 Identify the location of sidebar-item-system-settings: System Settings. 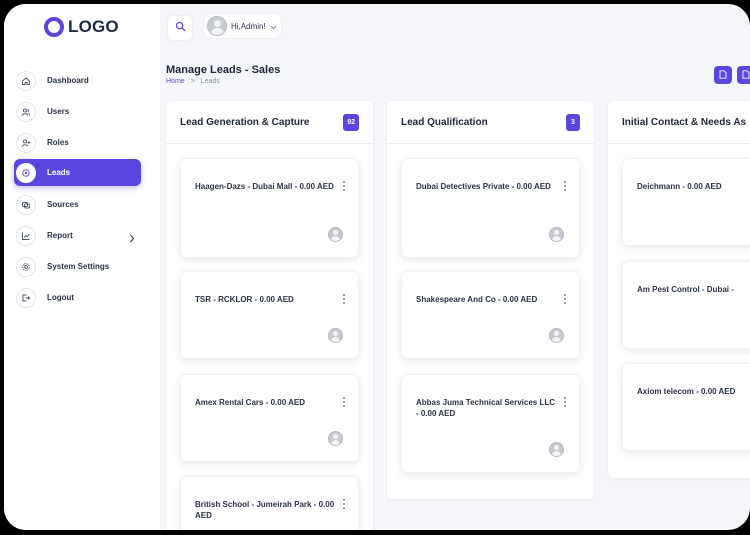
(77, 266).